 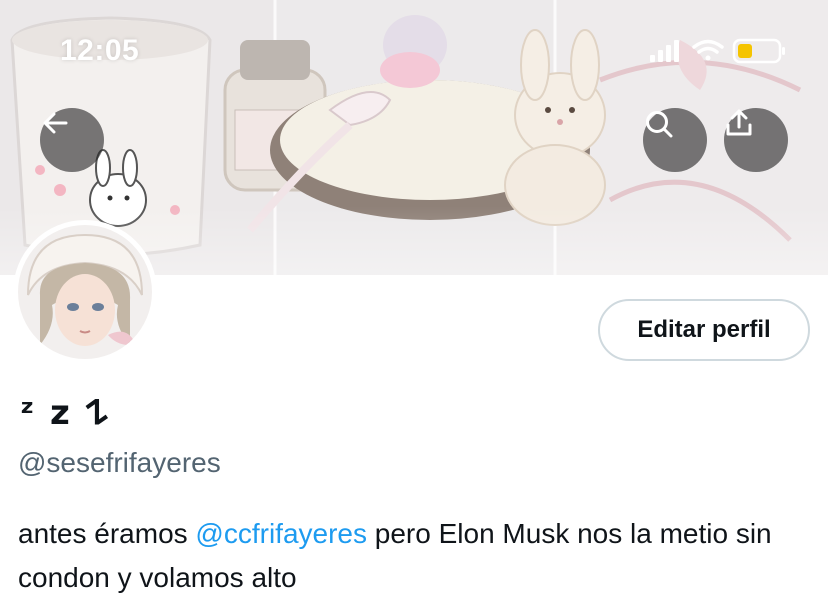 I want to click on bio-text-start: antes éramos, so click(x=107, y=533).